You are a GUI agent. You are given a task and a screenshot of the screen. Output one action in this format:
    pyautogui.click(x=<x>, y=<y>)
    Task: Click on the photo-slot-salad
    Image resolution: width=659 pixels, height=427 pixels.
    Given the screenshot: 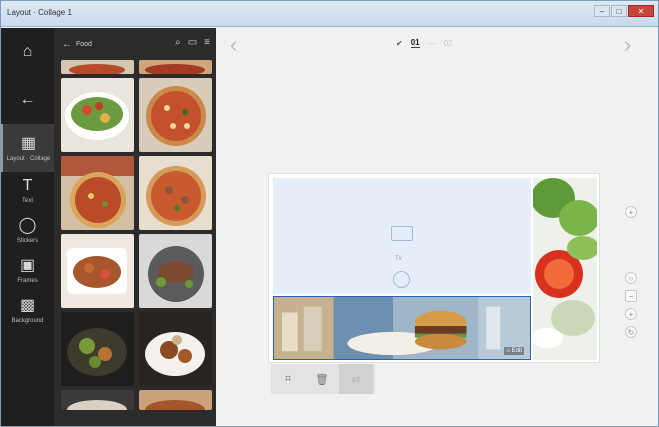 What is the action you would take?
    pyautogui.click(x=565, y=269)
    